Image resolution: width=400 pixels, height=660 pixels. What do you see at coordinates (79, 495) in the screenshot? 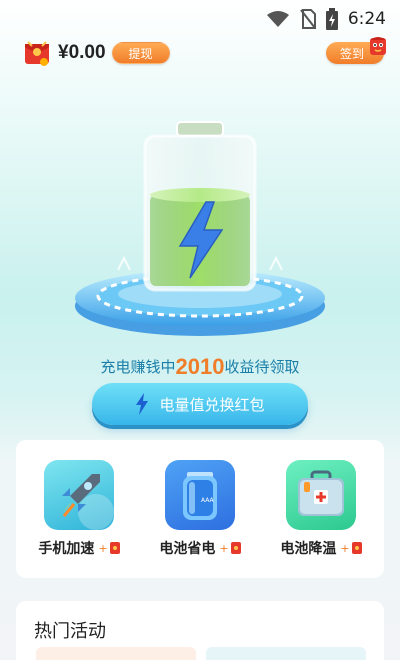
I see `rocket-icon` at bounding box center [79, 495].